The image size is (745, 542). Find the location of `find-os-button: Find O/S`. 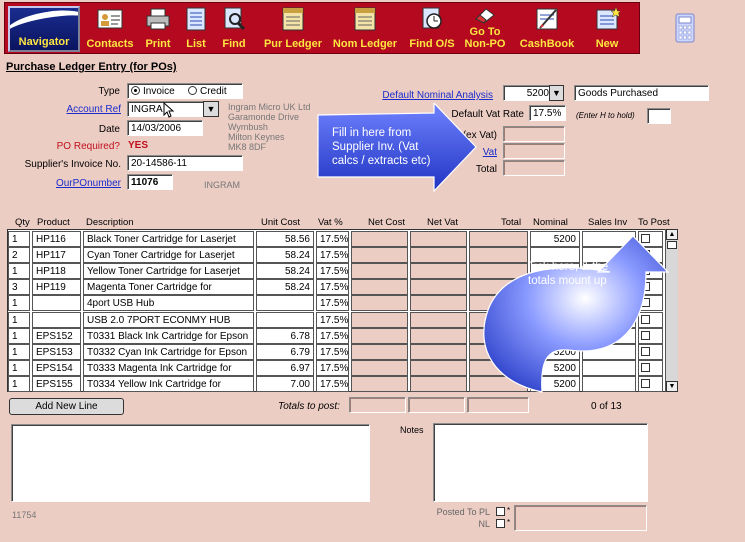

find-os-button: Find O/S is located at coordinates (432, 28).